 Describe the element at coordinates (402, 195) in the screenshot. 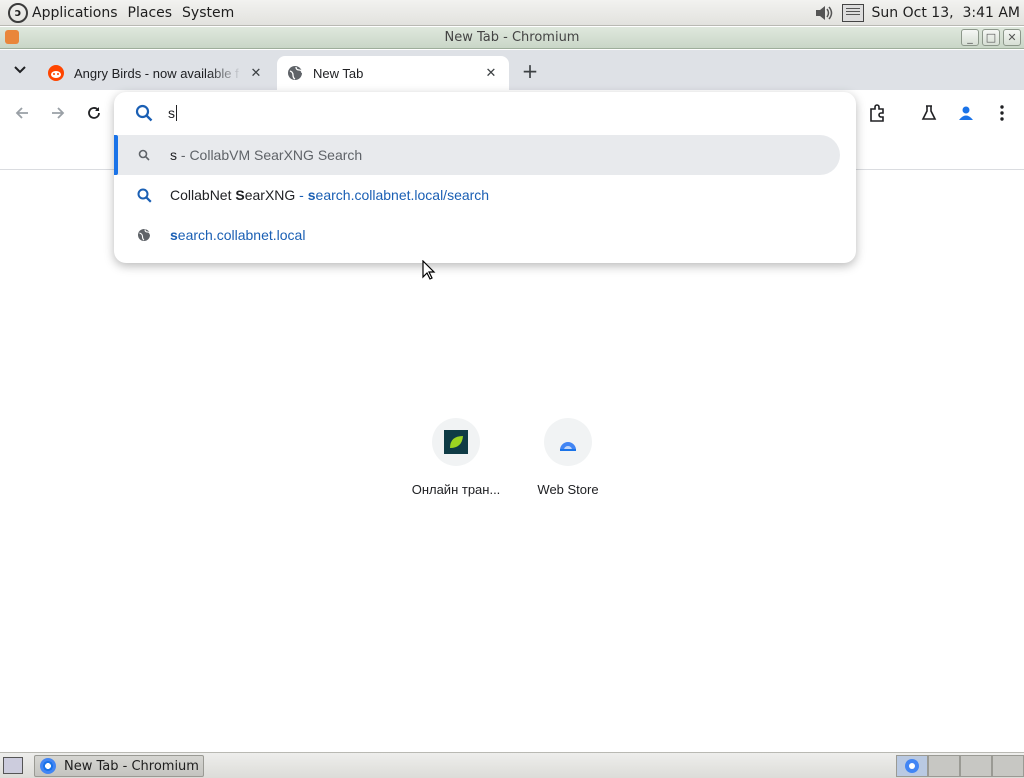

I see `suggestion-url: earch.collabnet.local/search` at that location.